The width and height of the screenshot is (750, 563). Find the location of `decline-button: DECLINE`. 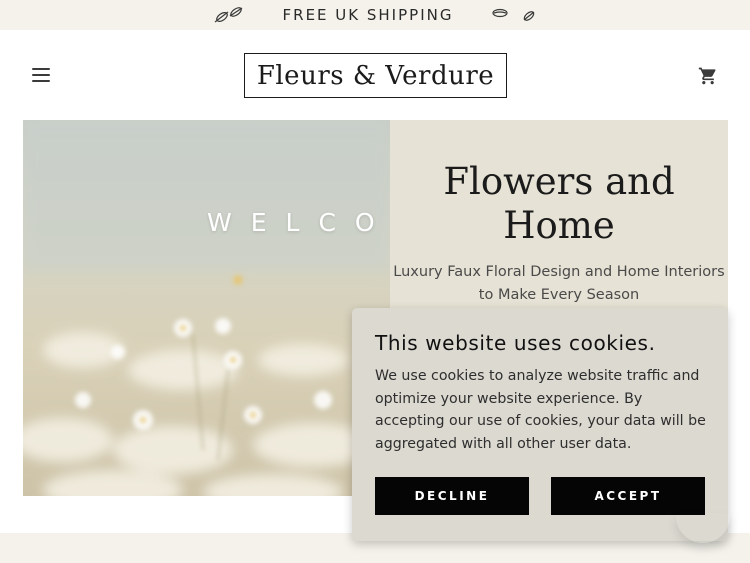

decline-button: DECLINE is located at coordinates (452, 496).